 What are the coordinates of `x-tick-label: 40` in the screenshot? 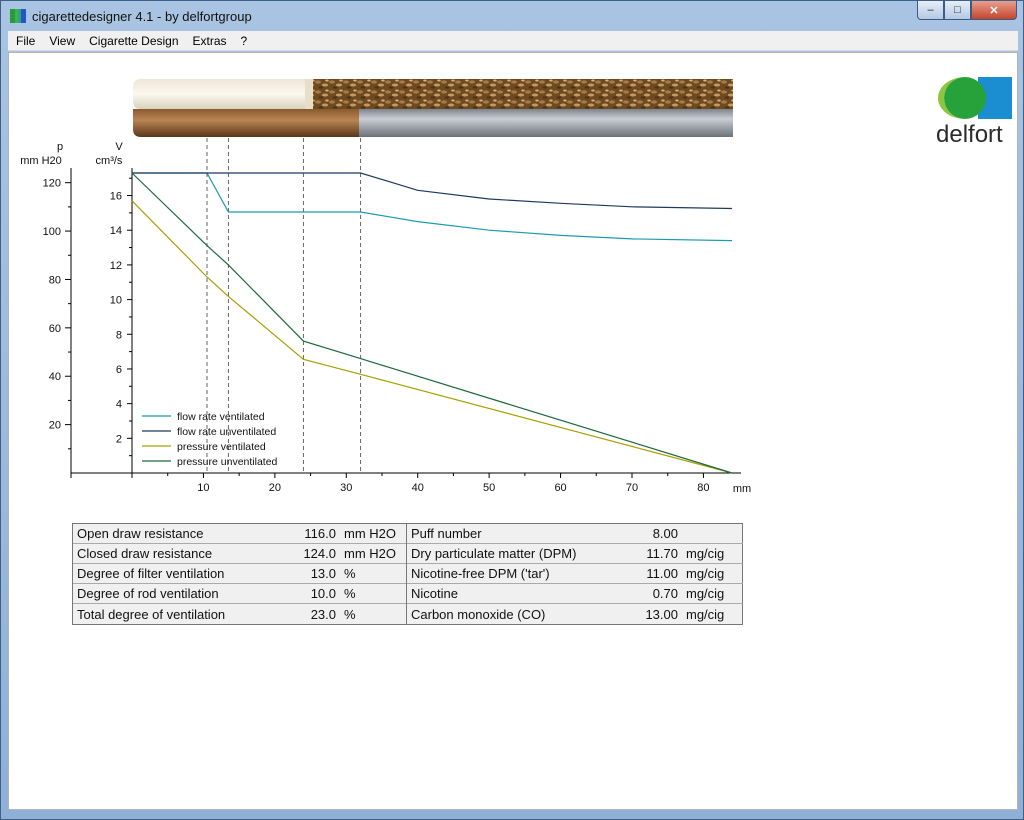 It's located at (418, 488).